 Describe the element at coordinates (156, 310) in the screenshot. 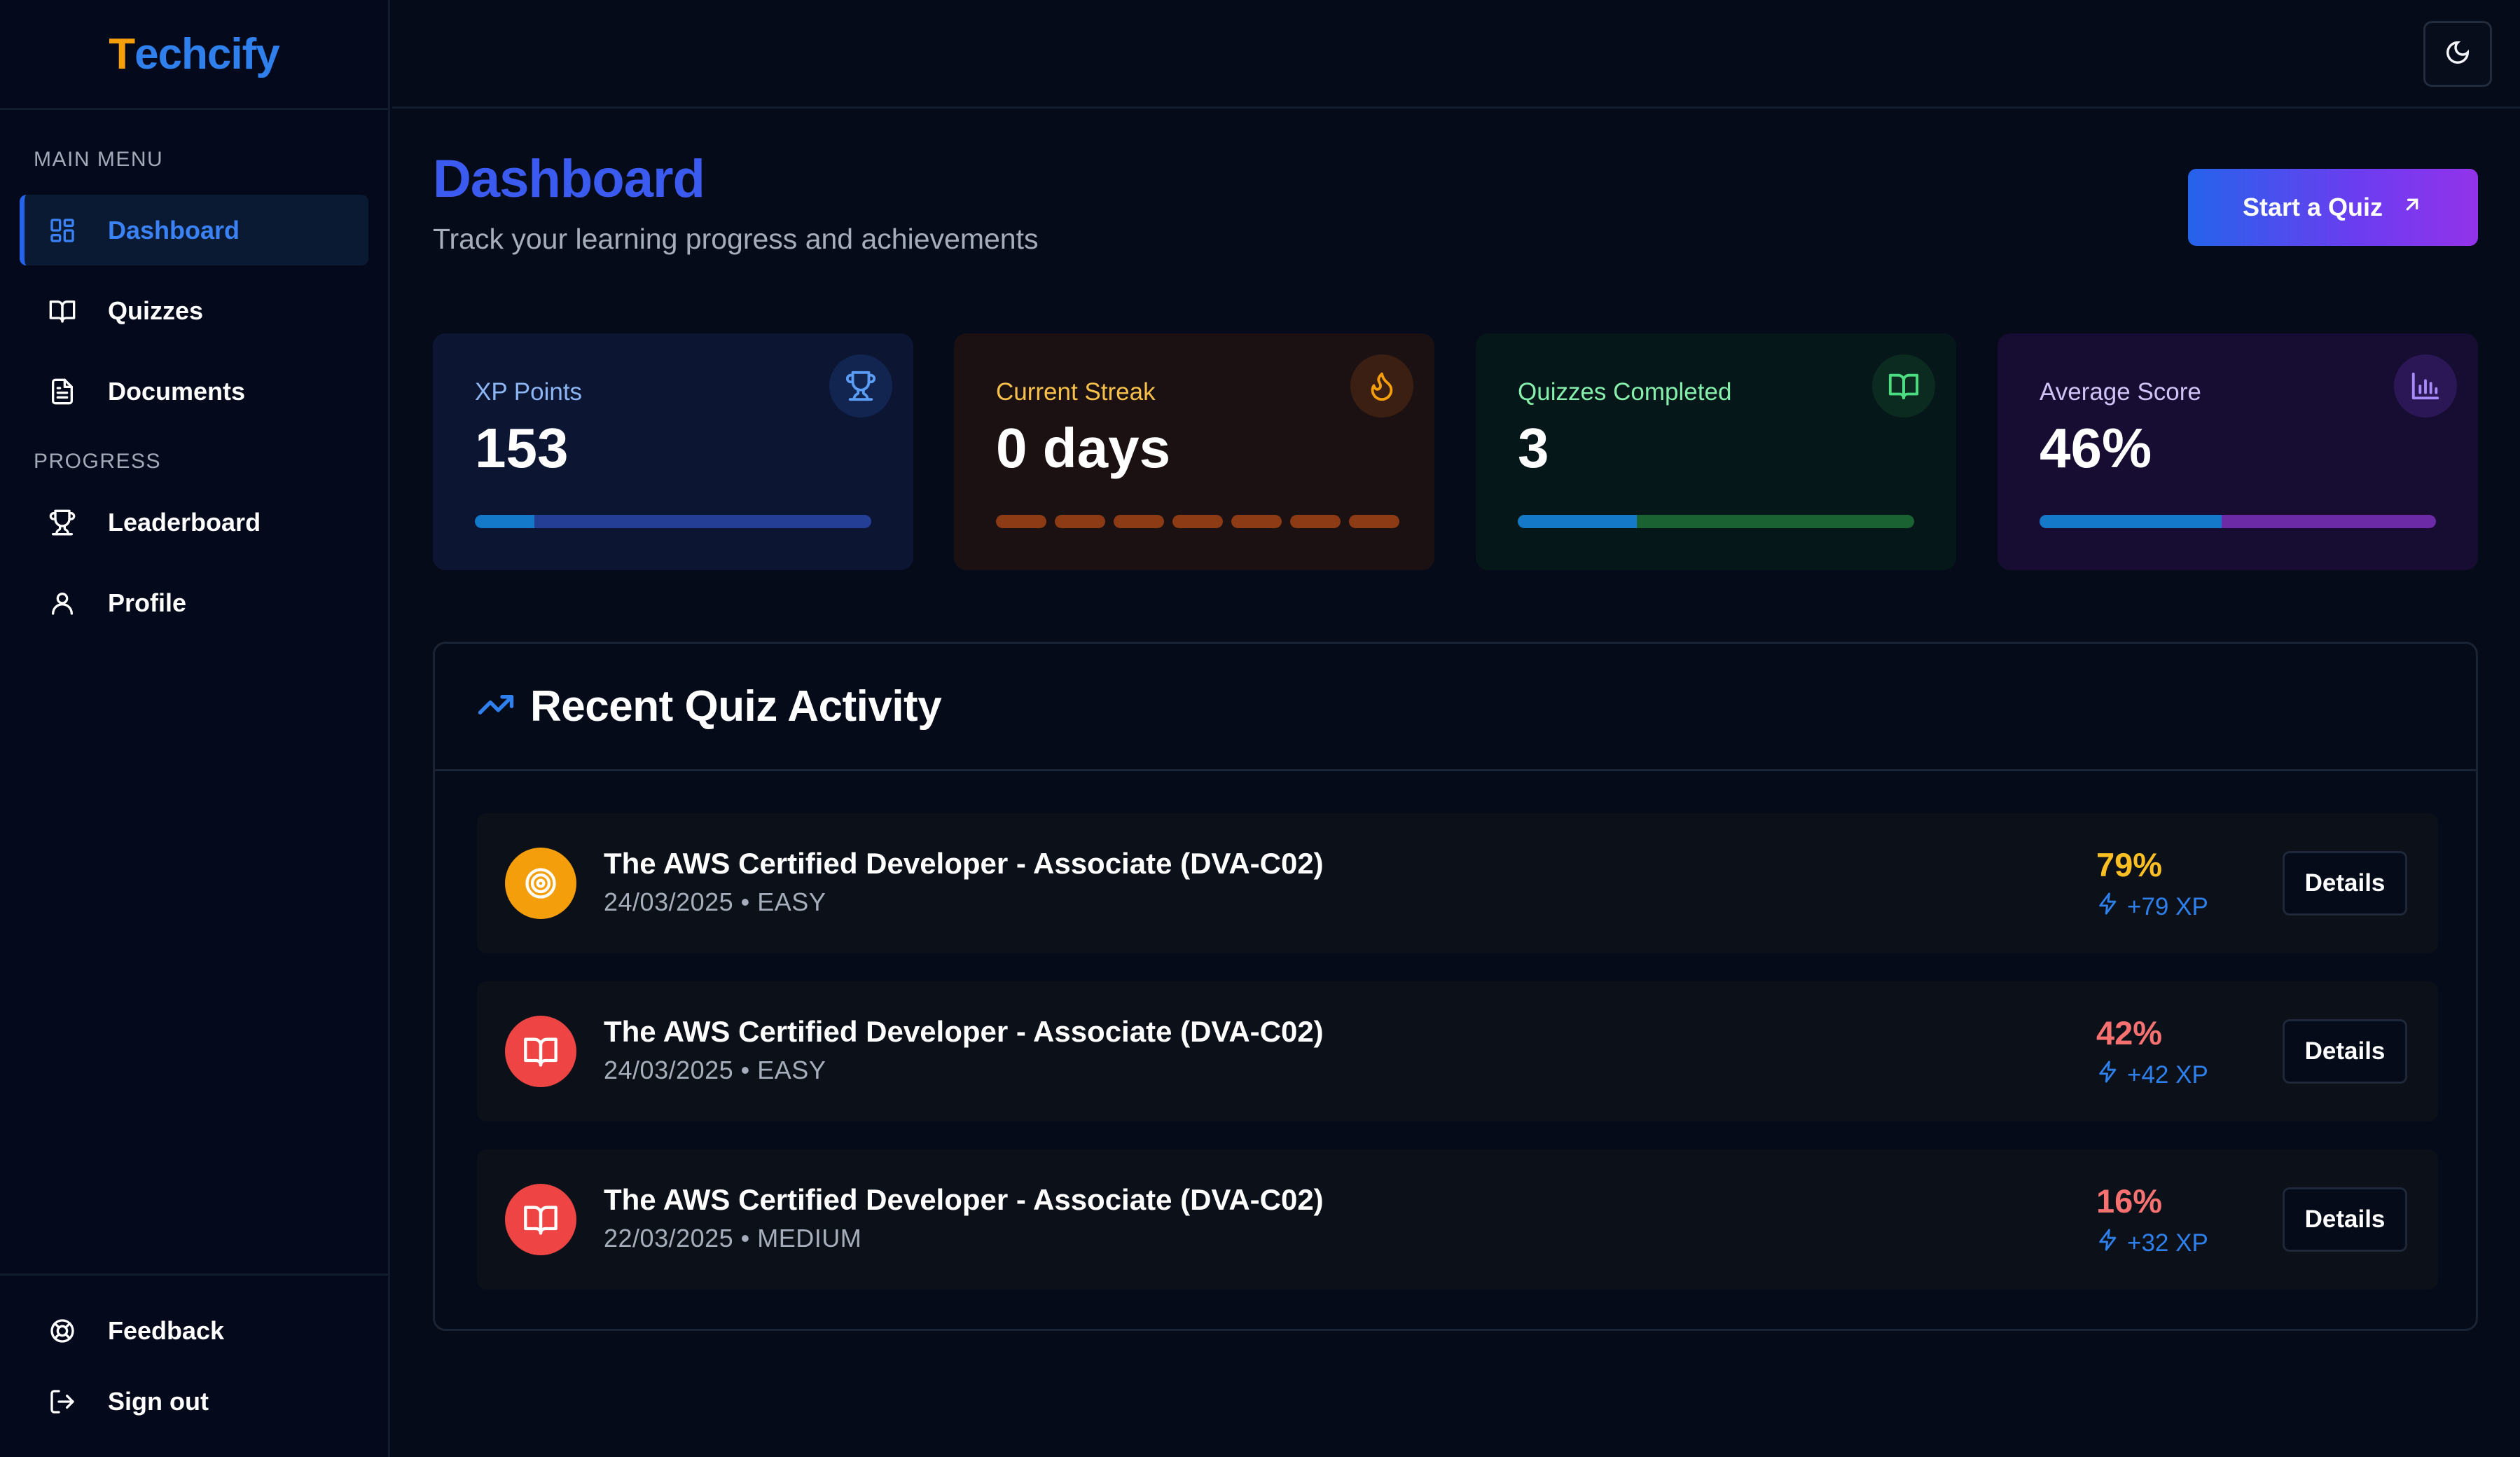

I see `sidebar-item-label: Quizzes` at that location.